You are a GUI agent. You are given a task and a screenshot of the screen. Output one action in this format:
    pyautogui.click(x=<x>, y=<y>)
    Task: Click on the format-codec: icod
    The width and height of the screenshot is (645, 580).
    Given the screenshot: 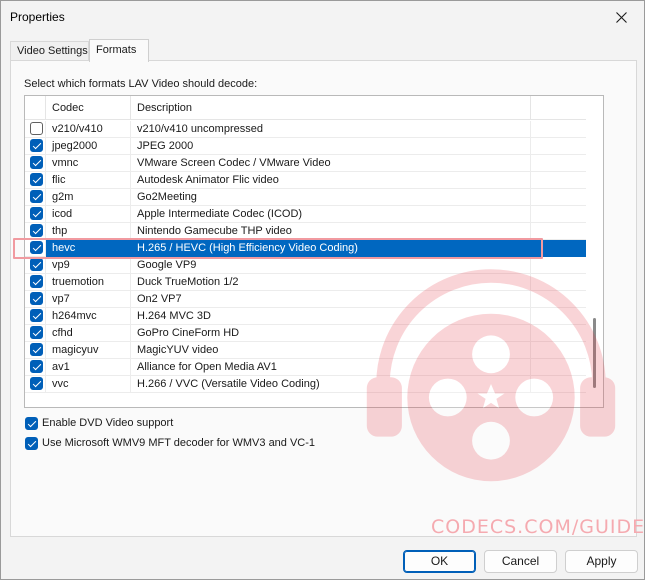 What is the action you would take?
    pyautogui.click(x=88, y=214)
    